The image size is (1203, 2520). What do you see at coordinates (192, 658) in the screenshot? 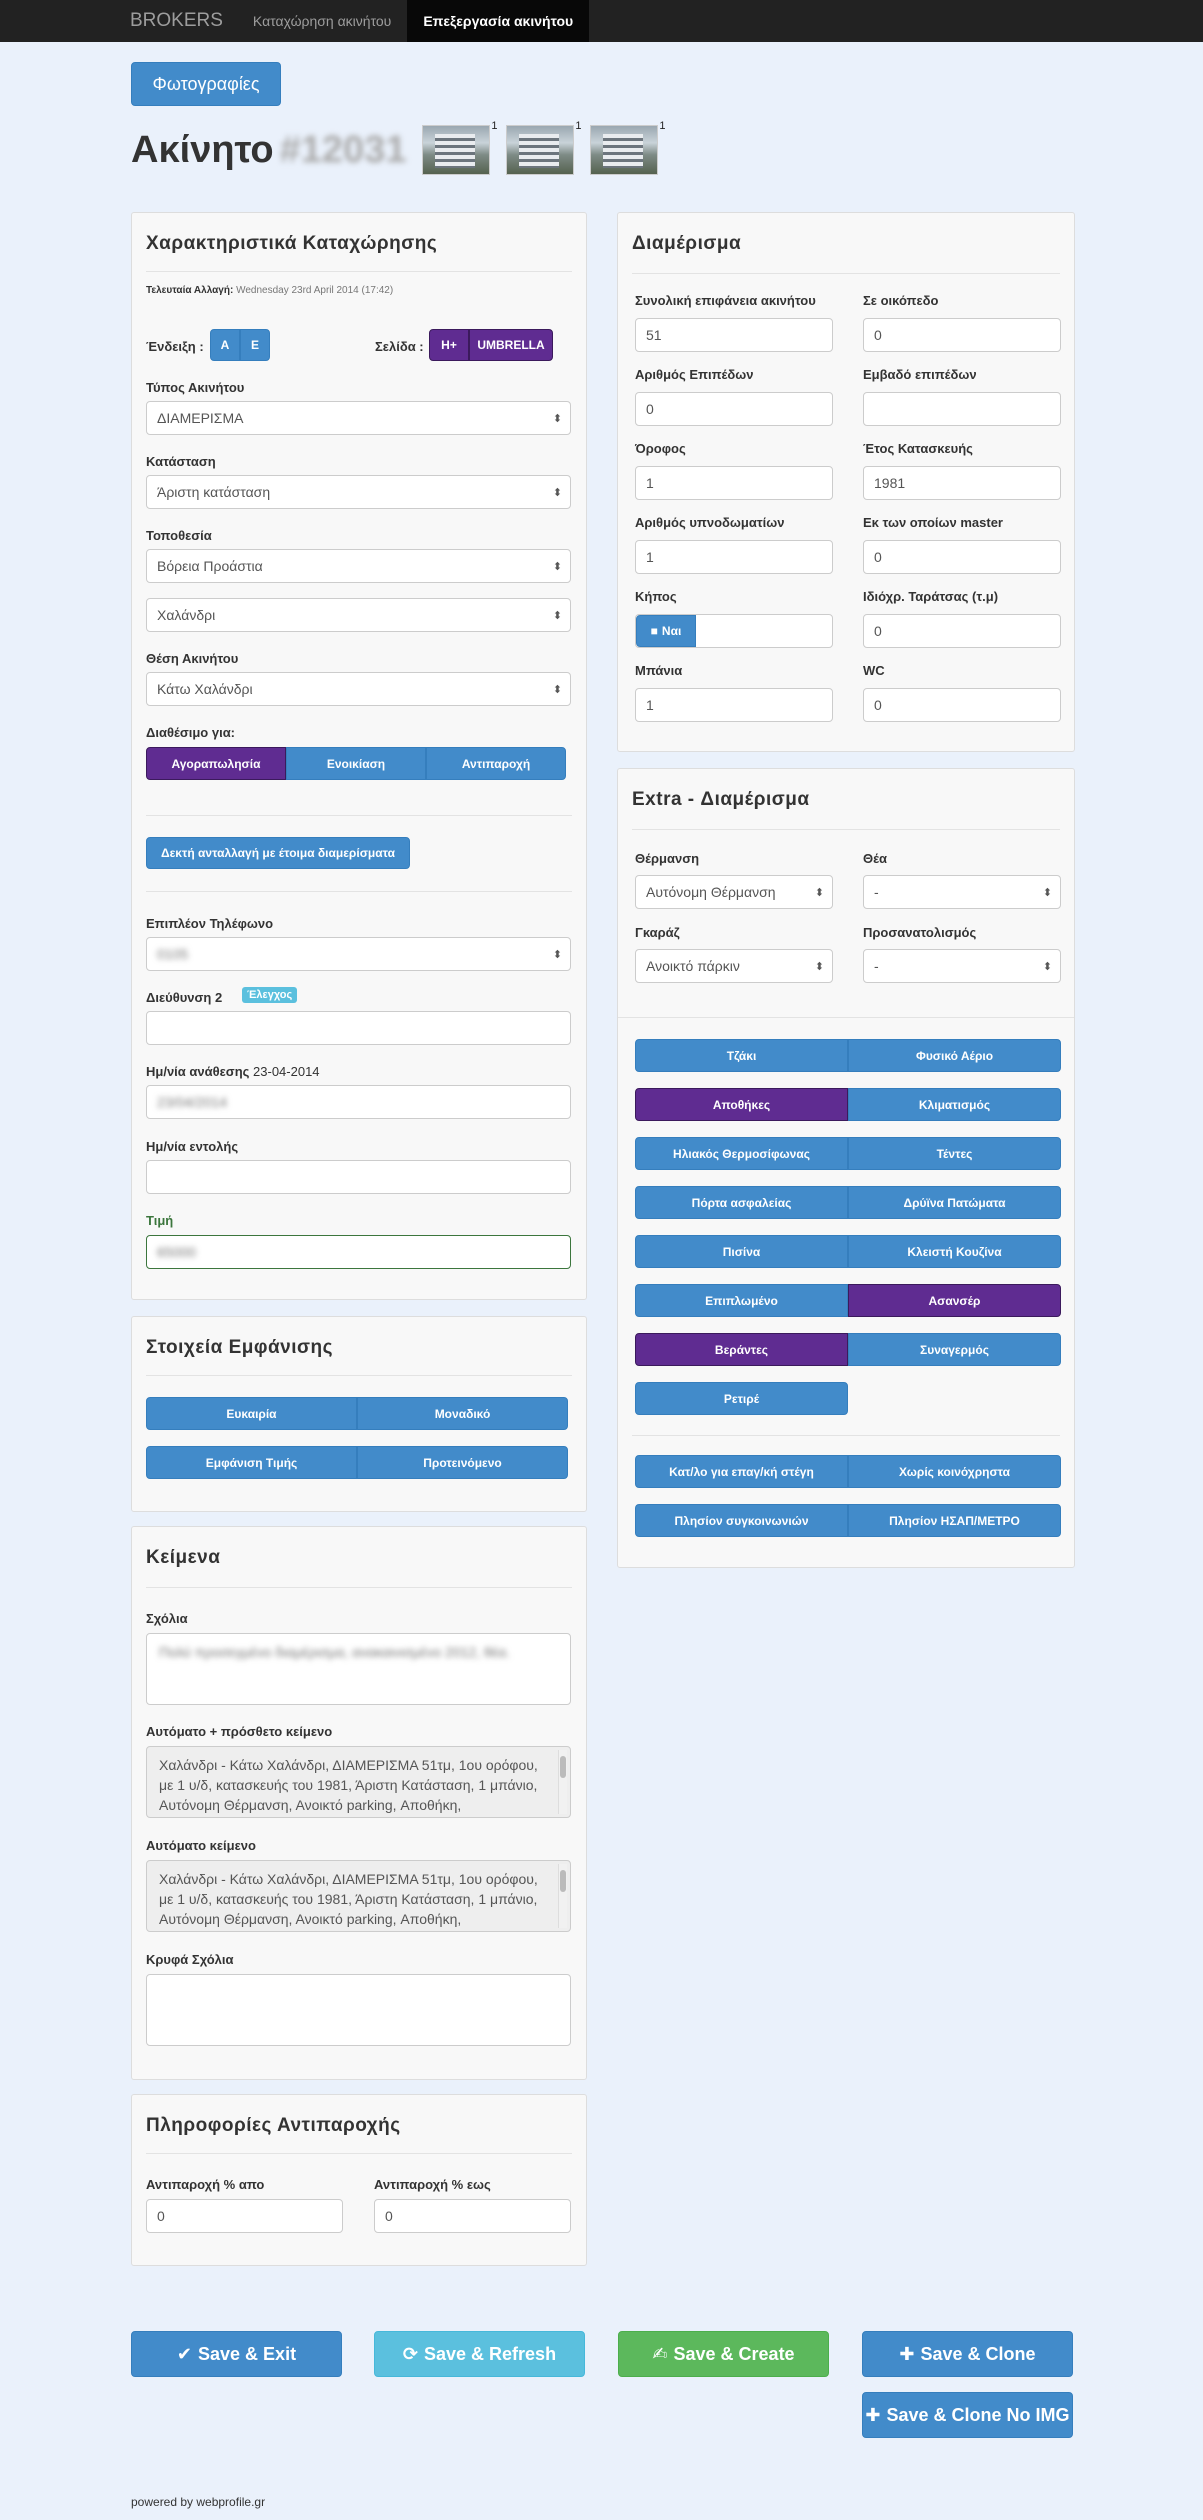
I see `position-label: Θέση Ακινήτου` at bounding box center [192, 658].